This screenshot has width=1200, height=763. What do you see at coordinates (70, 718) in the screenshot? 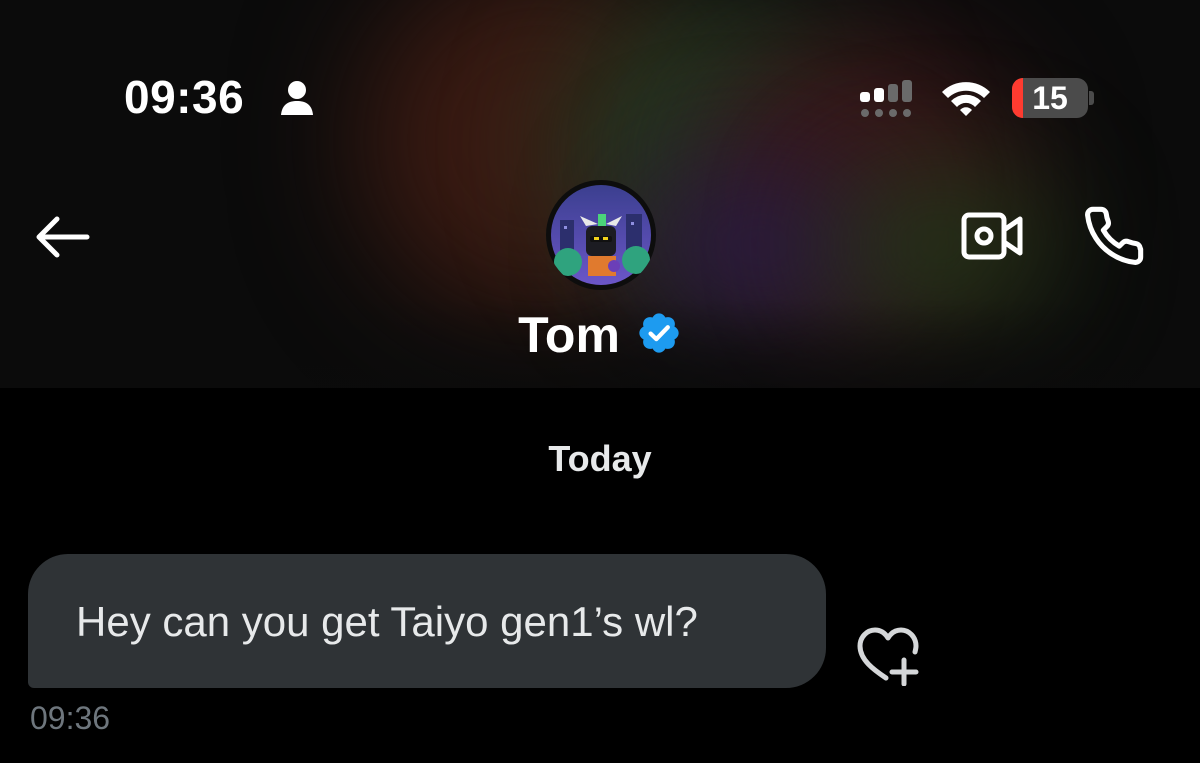
I see `message-timestamp: 09:36` at bounding box center [70, 718].